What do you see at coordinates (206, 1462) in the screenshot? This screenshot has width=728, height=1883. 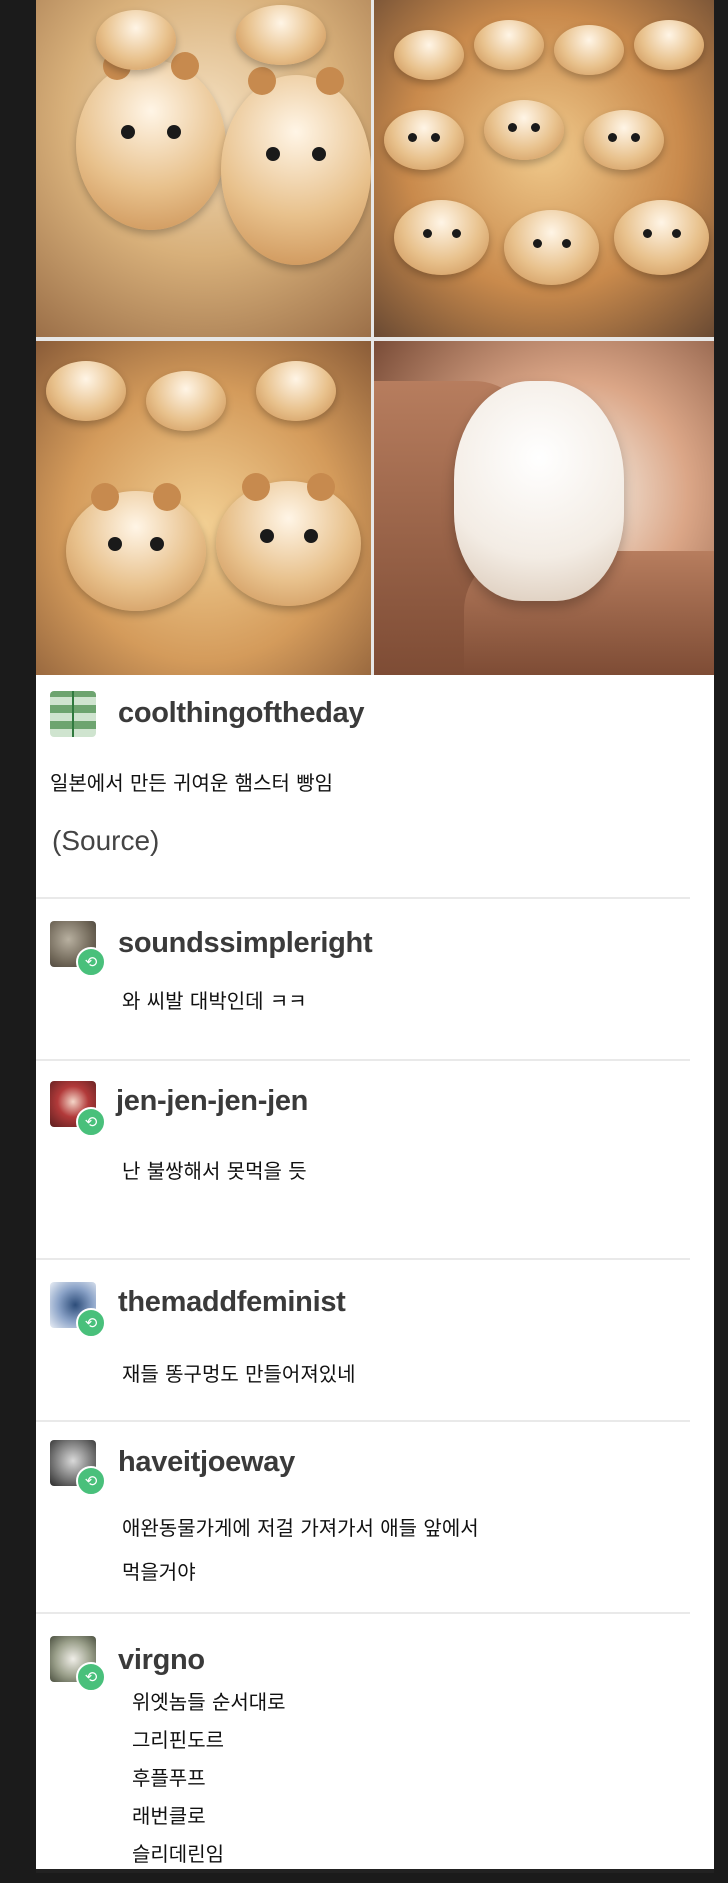 I see `username: haveitjoeway` at bounding box center [206, 1462].